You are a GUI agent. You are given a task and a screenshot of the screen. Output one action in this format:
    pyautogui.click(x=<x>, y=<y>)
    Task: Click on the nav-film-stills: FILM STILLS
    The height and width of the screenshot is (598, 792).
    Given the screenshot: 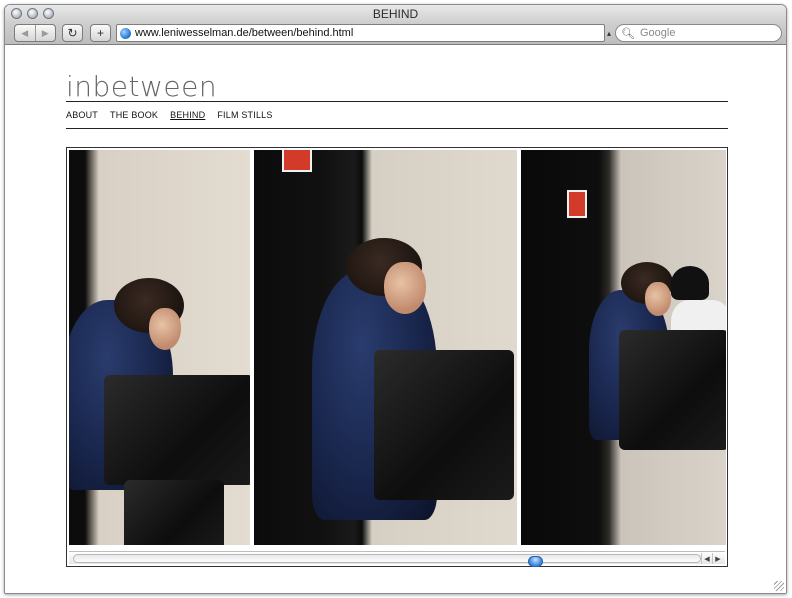 What is the action you would take?
    pyautogui.click(x=244, y=115)
    